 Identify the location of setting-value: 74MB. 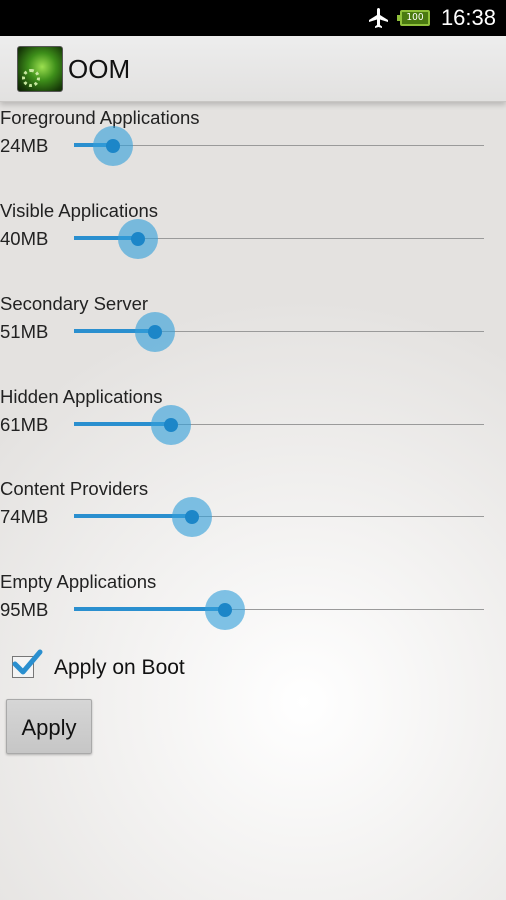
(24, 516).